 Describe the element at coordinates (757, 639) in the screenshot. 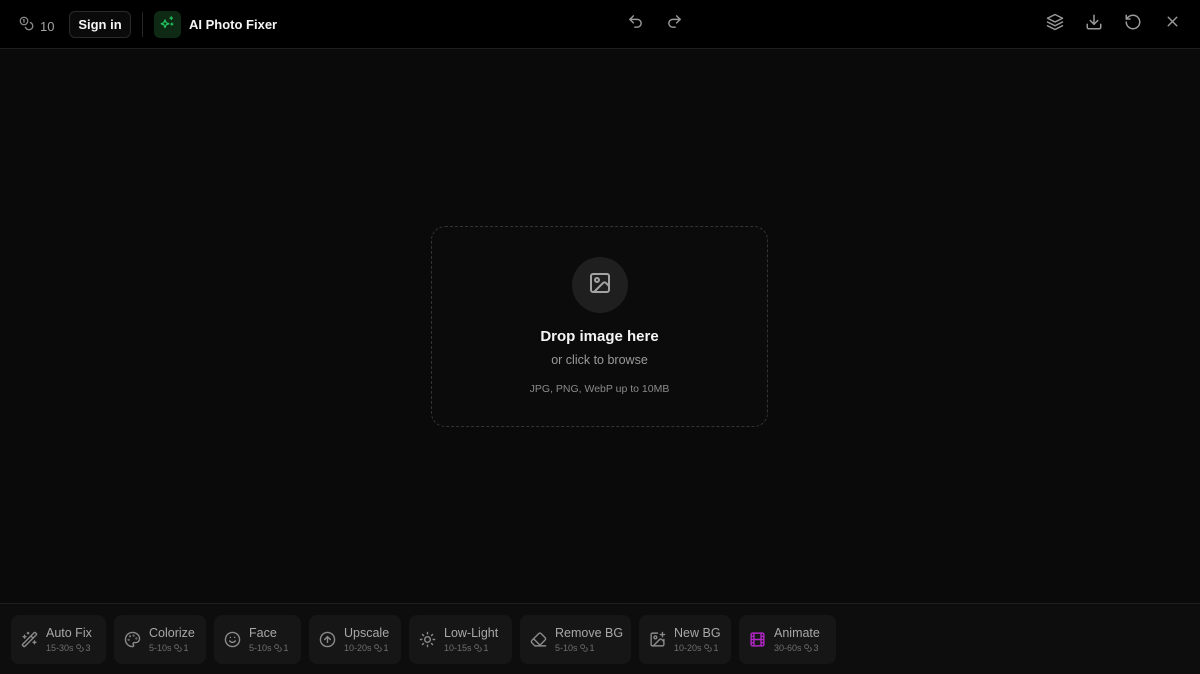

I see `film-icon` at that location.